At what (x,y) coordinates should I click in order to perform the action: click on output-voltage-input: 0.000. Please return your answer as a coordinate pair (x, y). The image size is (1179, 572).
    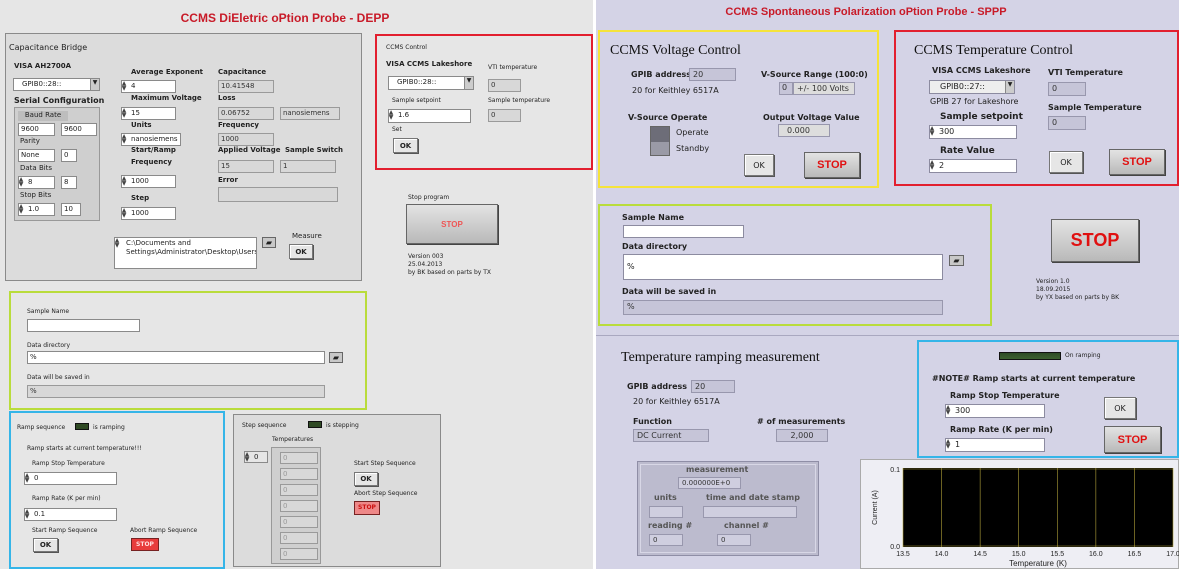
    Looking at the image, I should click on (804, 130).